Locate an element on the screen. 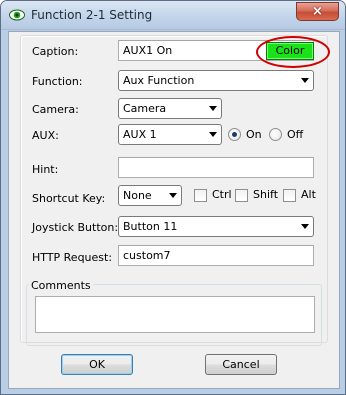 The height and width of the screenshot is (395, 346). function-selected: Aux Function is located at coordinates (159, 80).